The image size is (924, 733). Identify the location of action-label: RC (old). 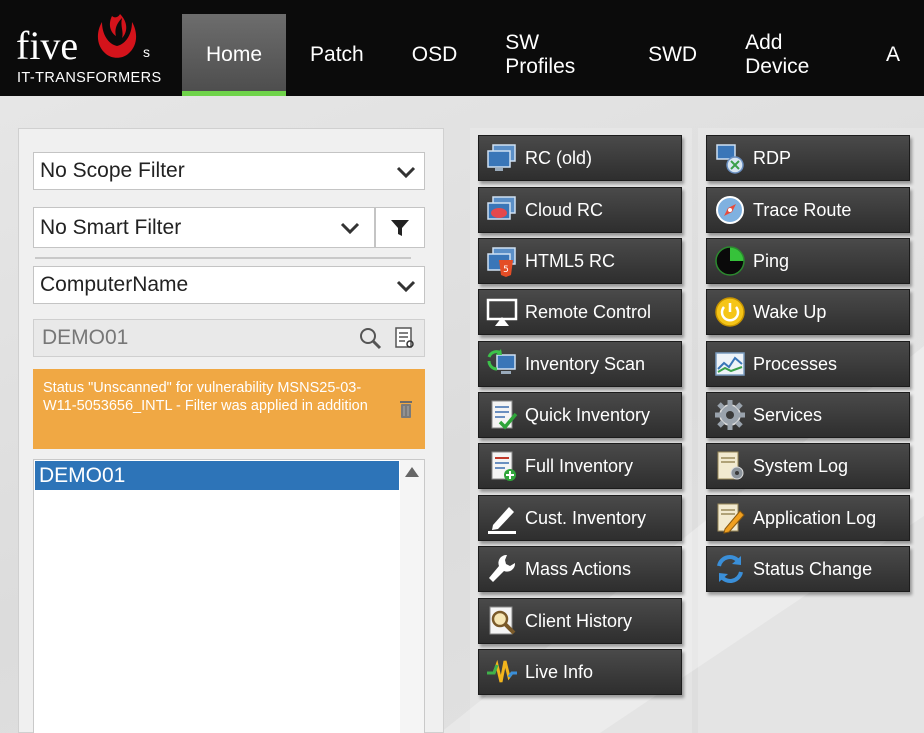
(559, 157).